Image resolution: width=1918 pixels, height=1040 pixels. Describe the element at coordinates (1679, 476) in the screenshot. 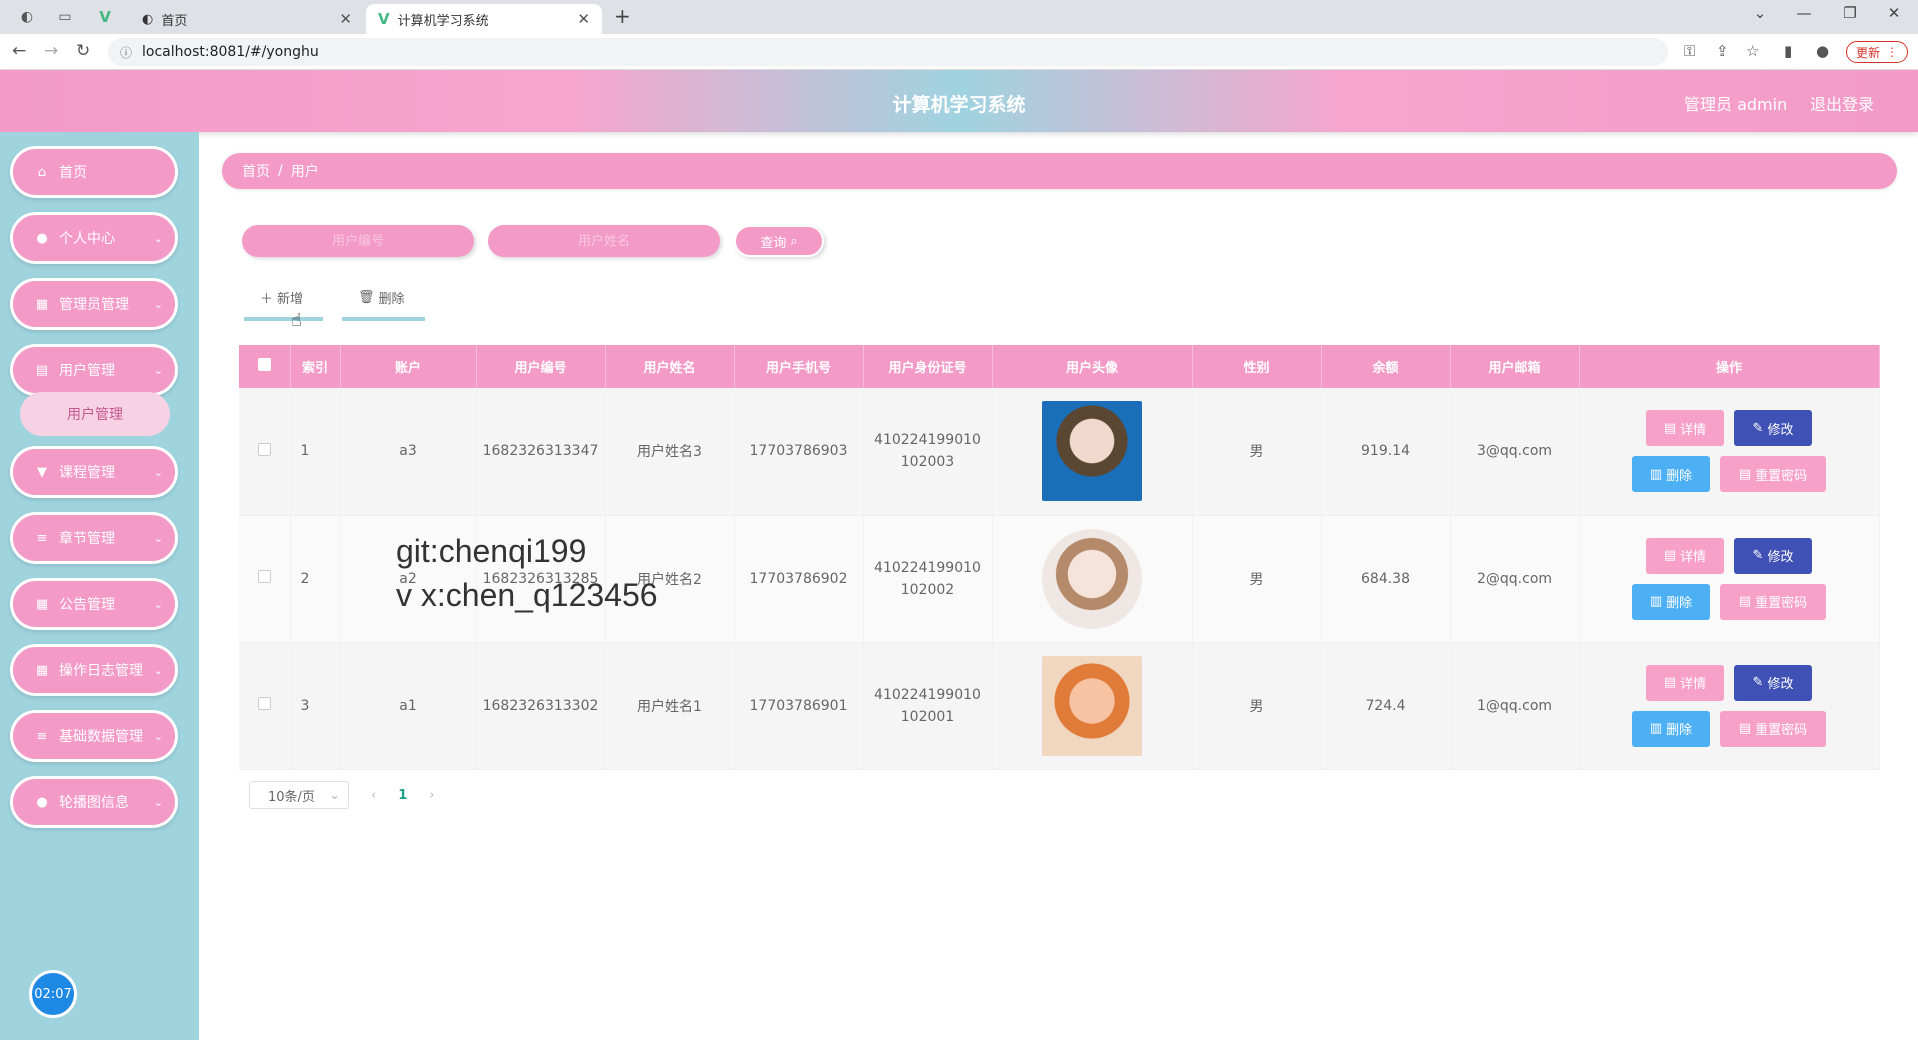

I see `delete-label: 删除` at that location.